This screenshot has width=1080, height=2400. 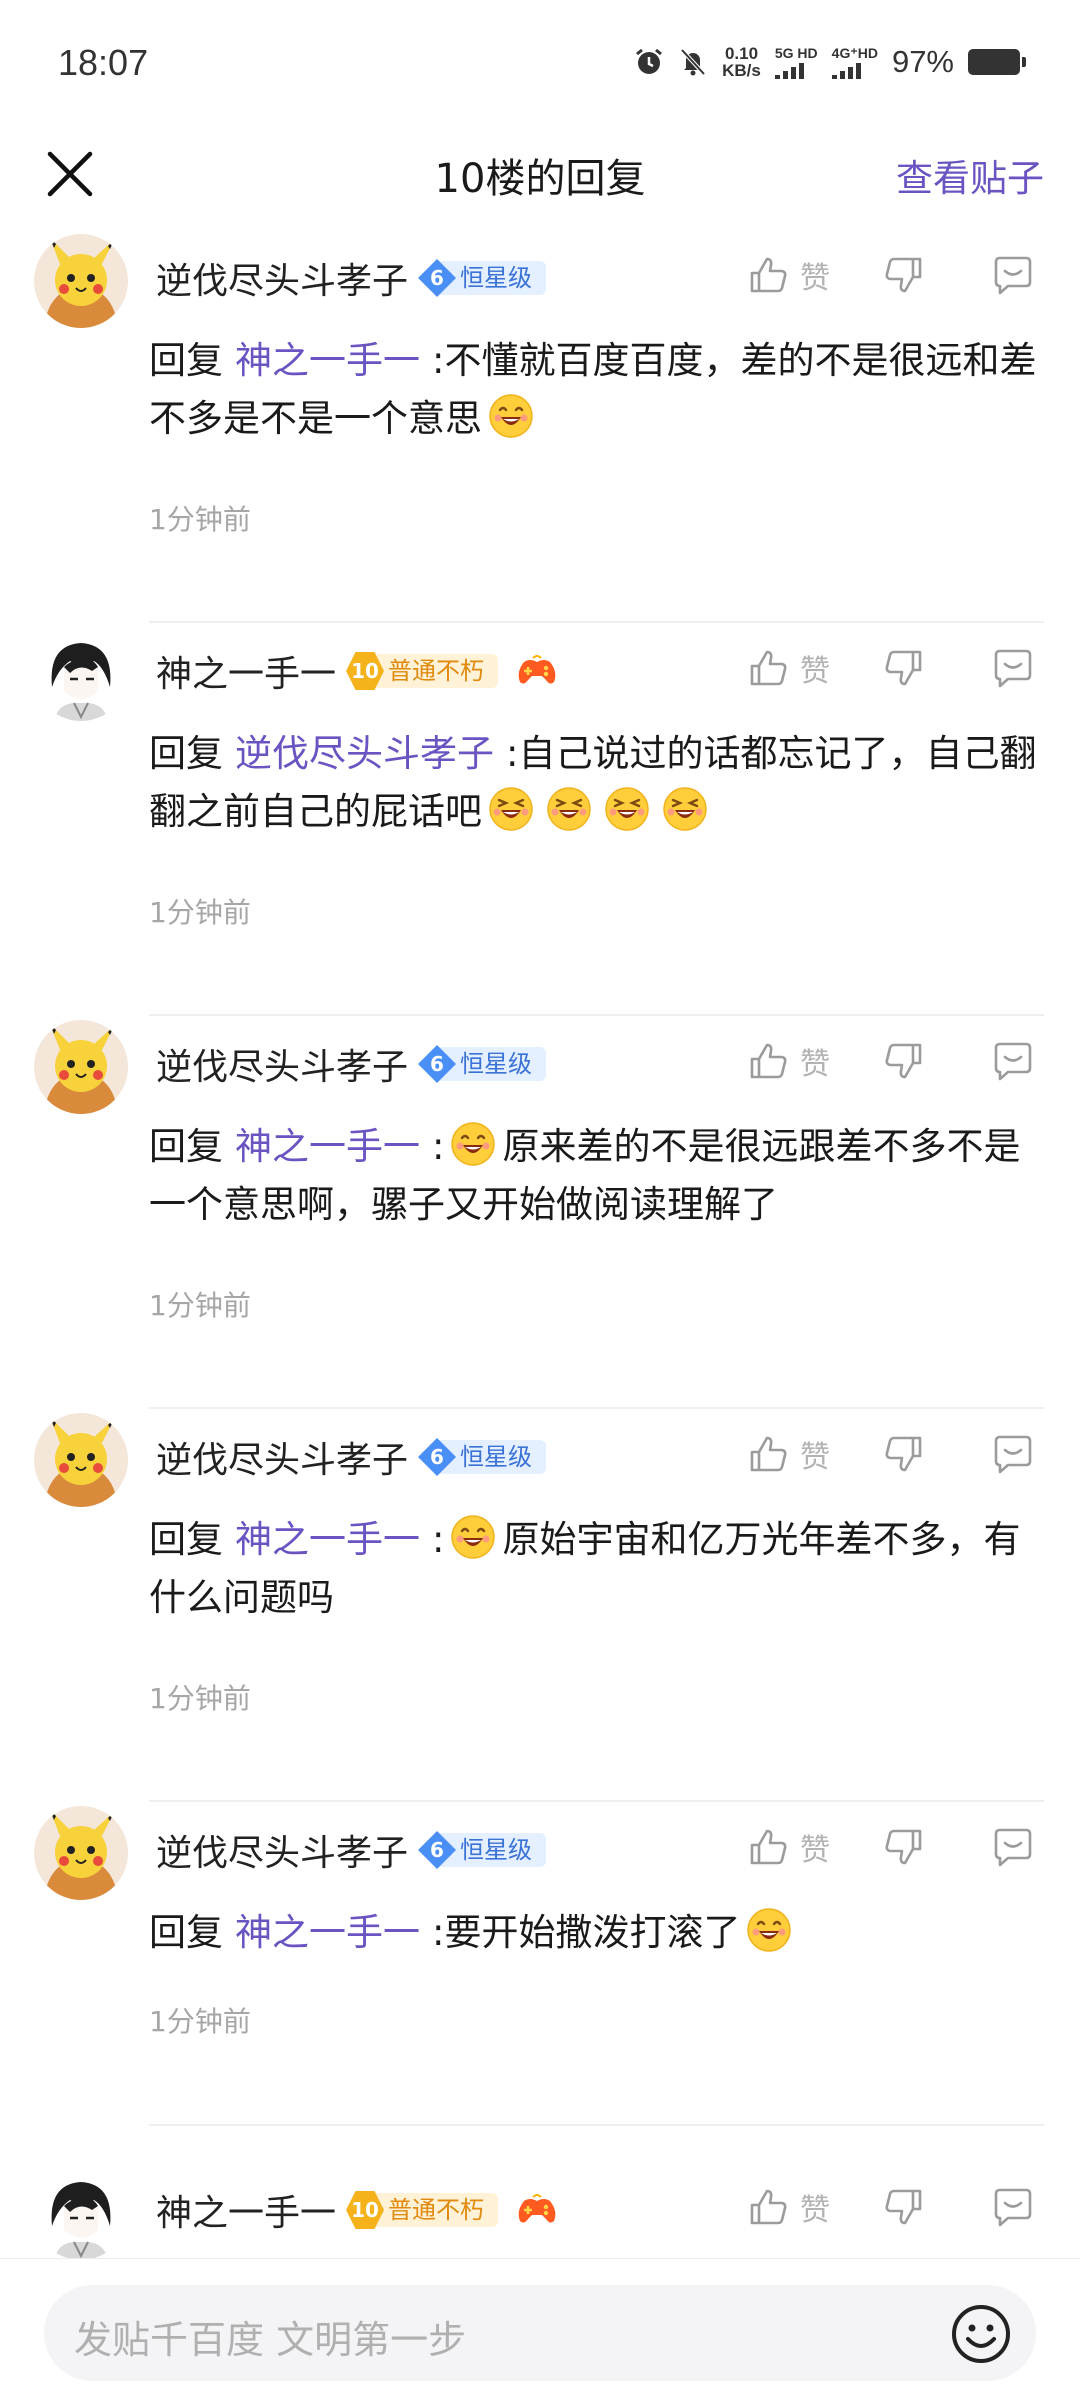 I want to click on signal-4g: 4G⁺HD, so click(x=854, y=61).